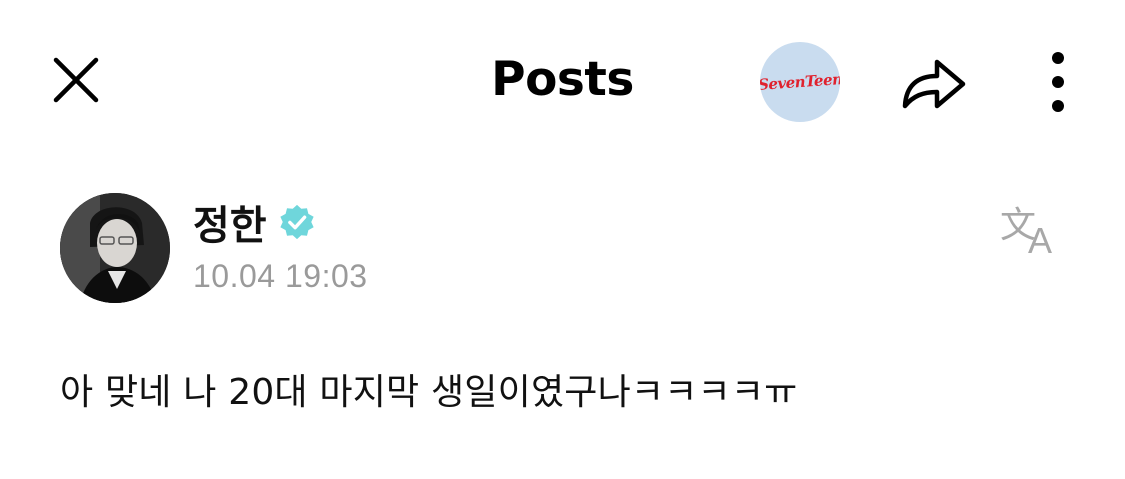  I want to click on verified-badge-icon, so click(297, 222).